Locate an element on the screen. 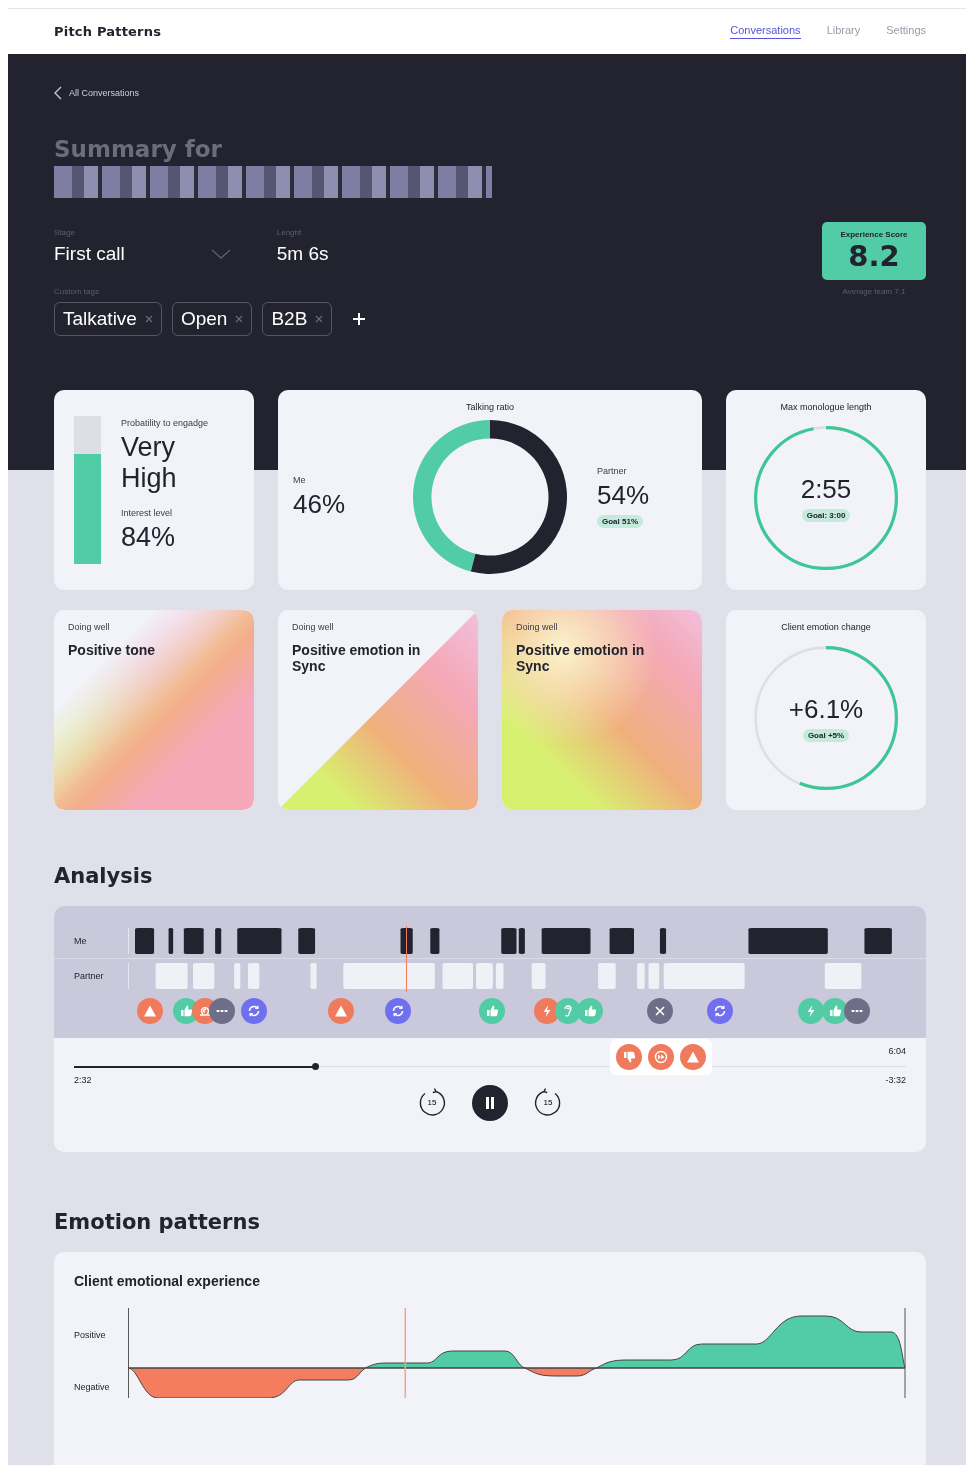  interest-label: Interest level is located at coordinates (147, 513).